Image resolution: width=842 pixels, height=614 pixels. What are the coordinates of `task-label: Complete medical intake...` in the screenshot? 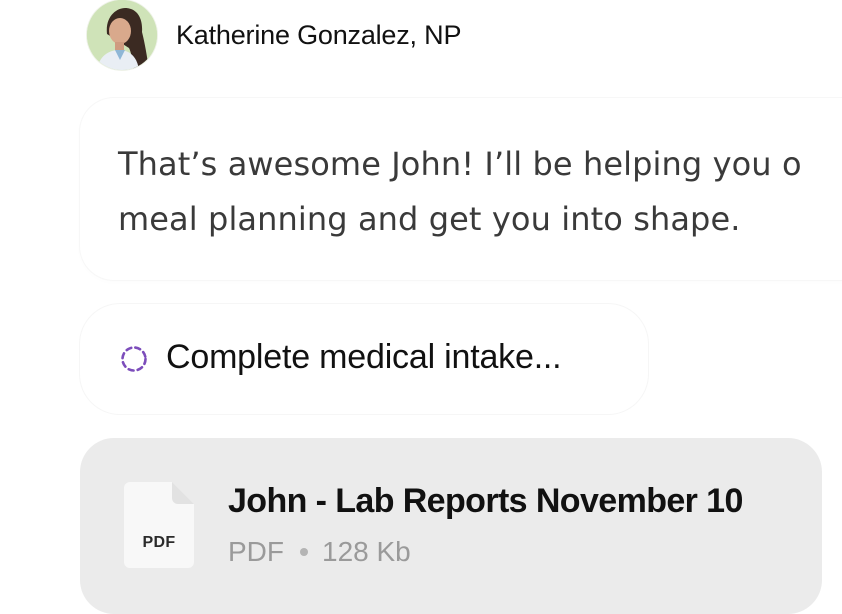 It's located at (364, 357).